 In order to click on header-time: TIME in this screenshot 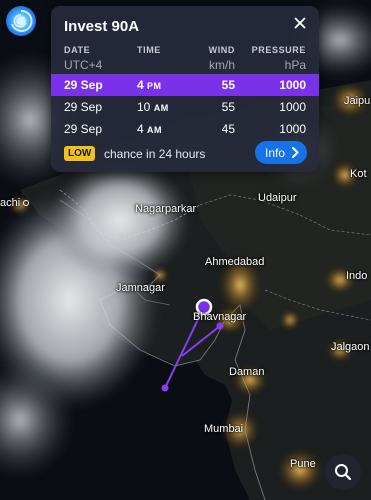, I will do `click(149, 50)`.